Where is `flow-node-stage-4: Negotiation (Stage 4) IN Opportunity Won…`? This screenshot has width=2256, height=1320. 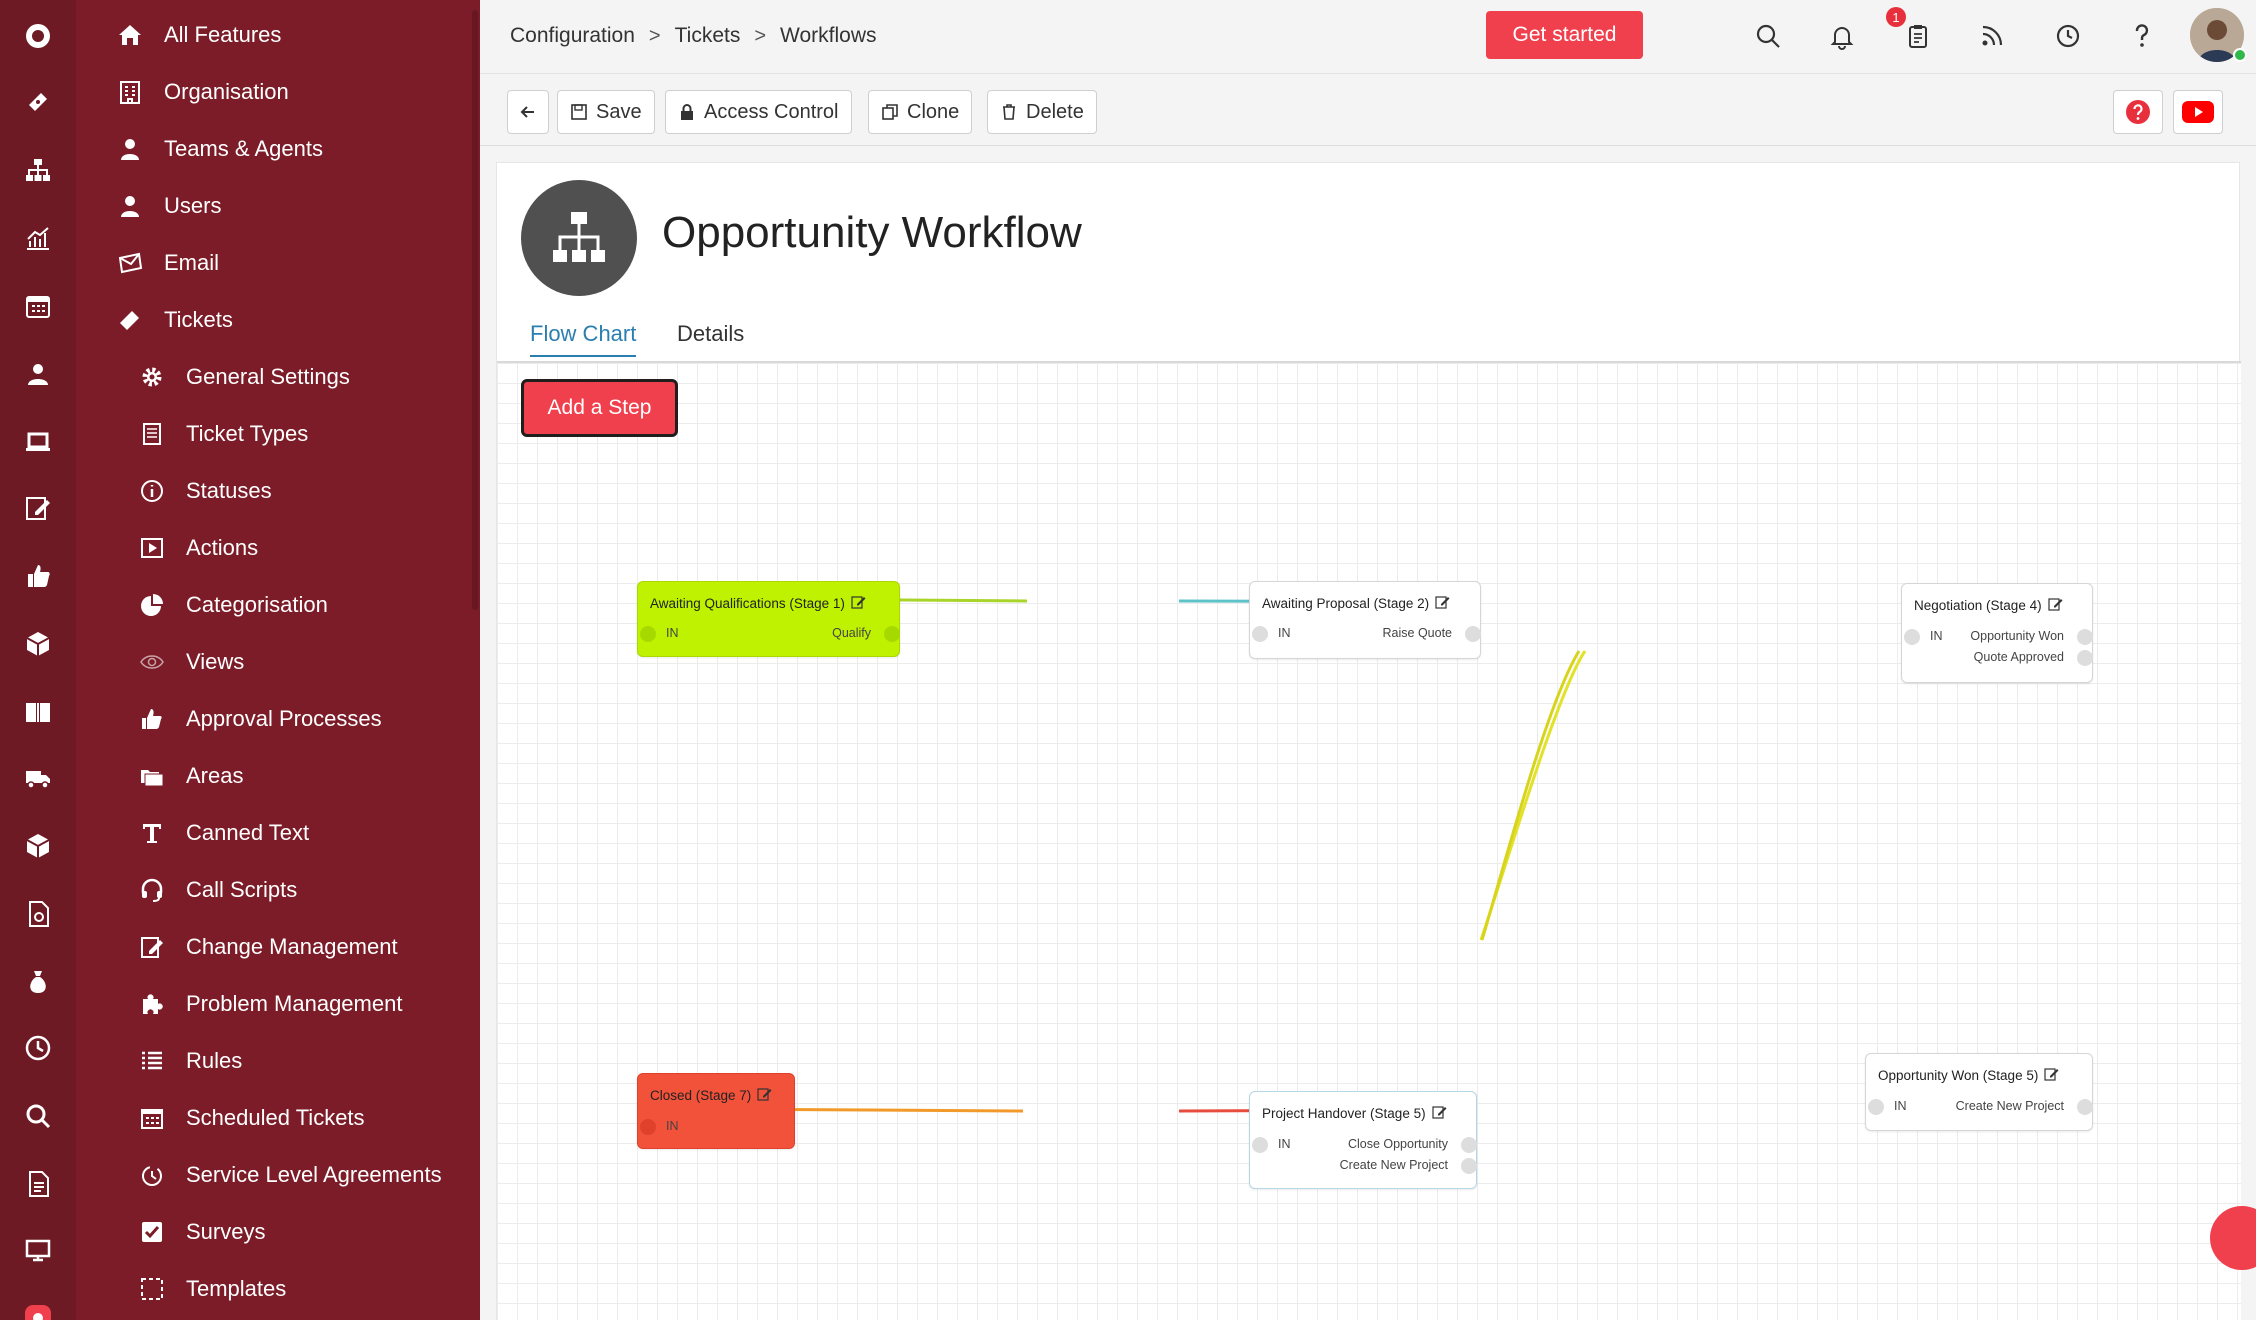
flow-node-stage-4: Negotiation (Stage 4) IN Opportunity Won… is located at coordinates (1997, 633).